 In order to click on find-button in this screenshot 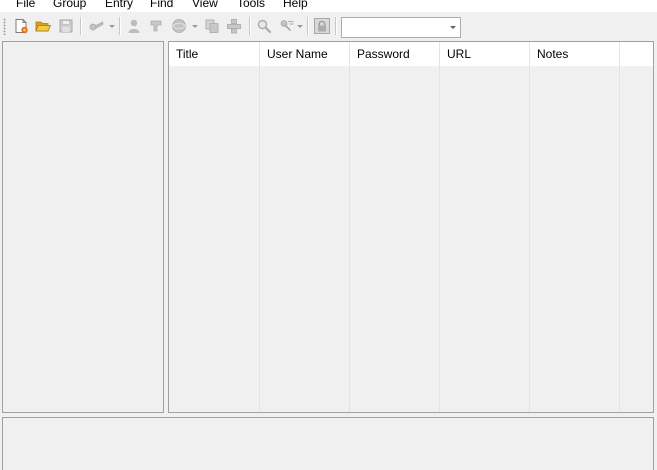, I will do `click(264, 26)`.